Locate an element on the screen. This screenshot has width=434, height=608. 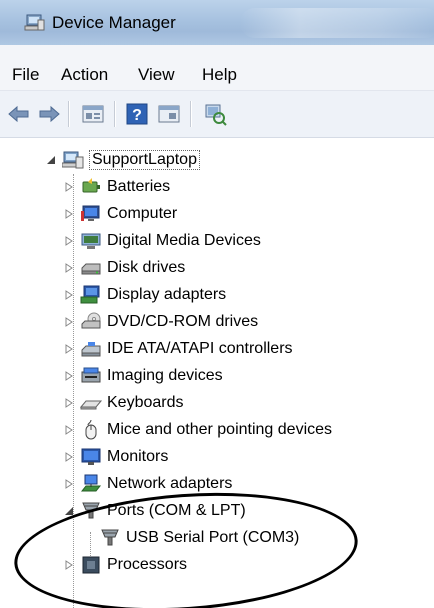
imaging-device-icon is located at coordinates (91, 375).